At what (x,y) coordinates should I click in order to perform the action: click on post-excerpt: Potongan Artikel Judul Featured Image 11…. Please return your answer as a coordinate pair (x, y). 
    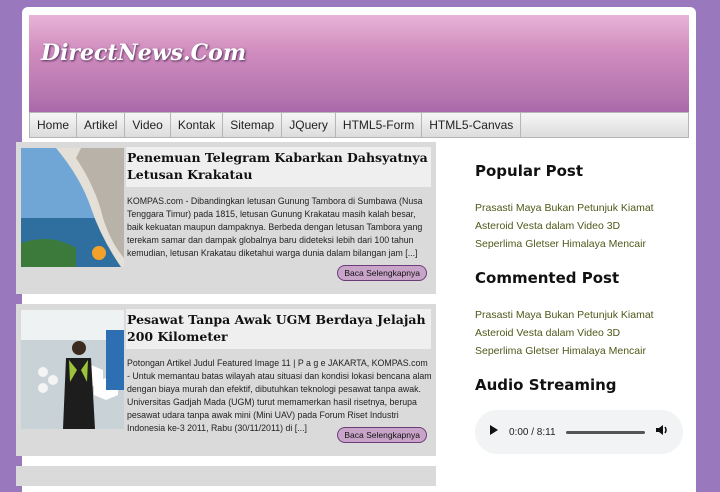
    Looking at the image, I should click on (279, 395).